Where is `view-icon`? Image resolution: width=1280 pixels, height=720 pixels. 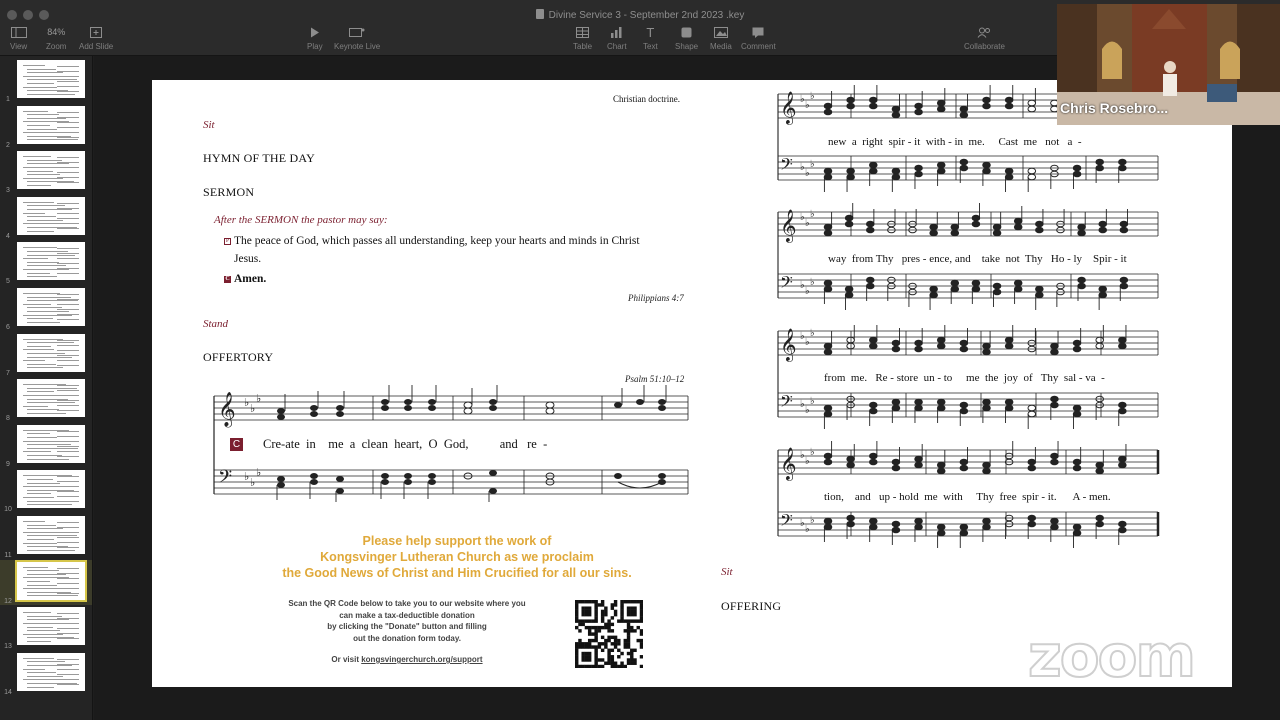 view-icon is located at coordinates (18, 32).